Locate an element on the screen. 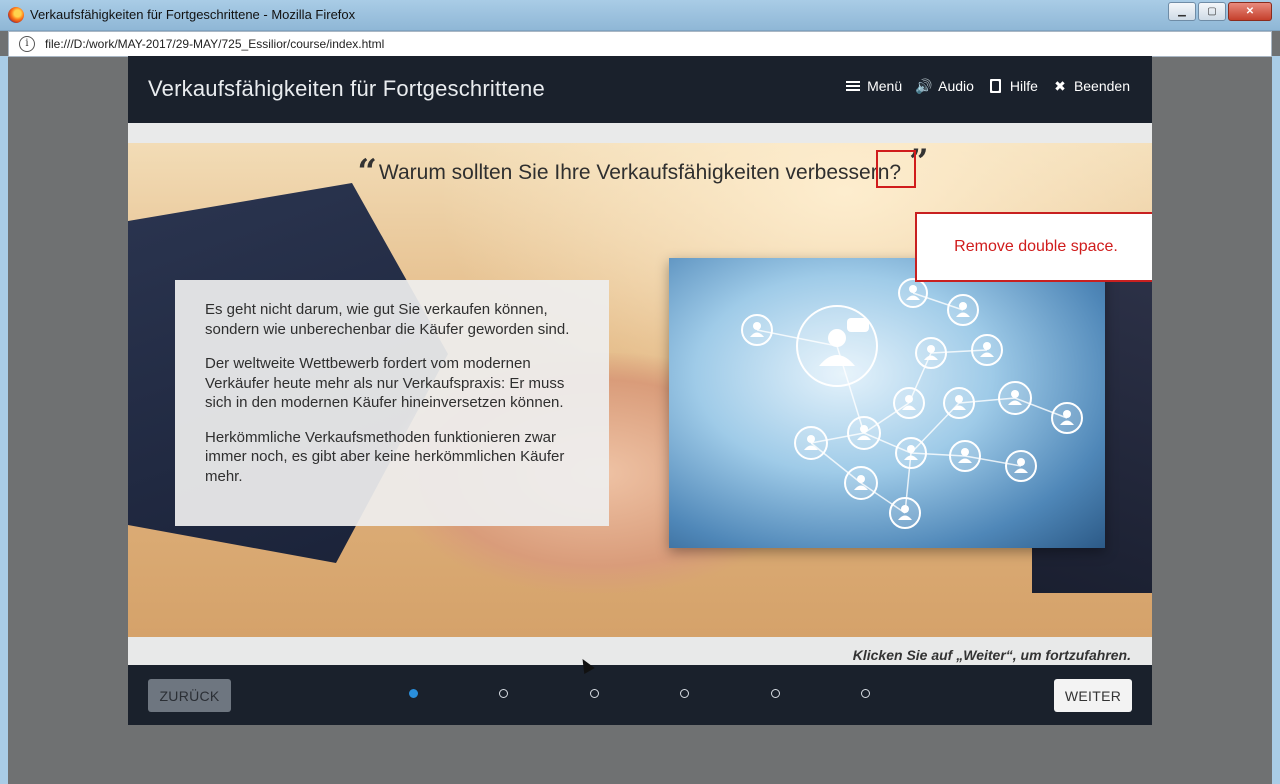 The height and width of the screenshot is (784, 1280). help-button: Hilfe is located at coordinates (1013, 86).